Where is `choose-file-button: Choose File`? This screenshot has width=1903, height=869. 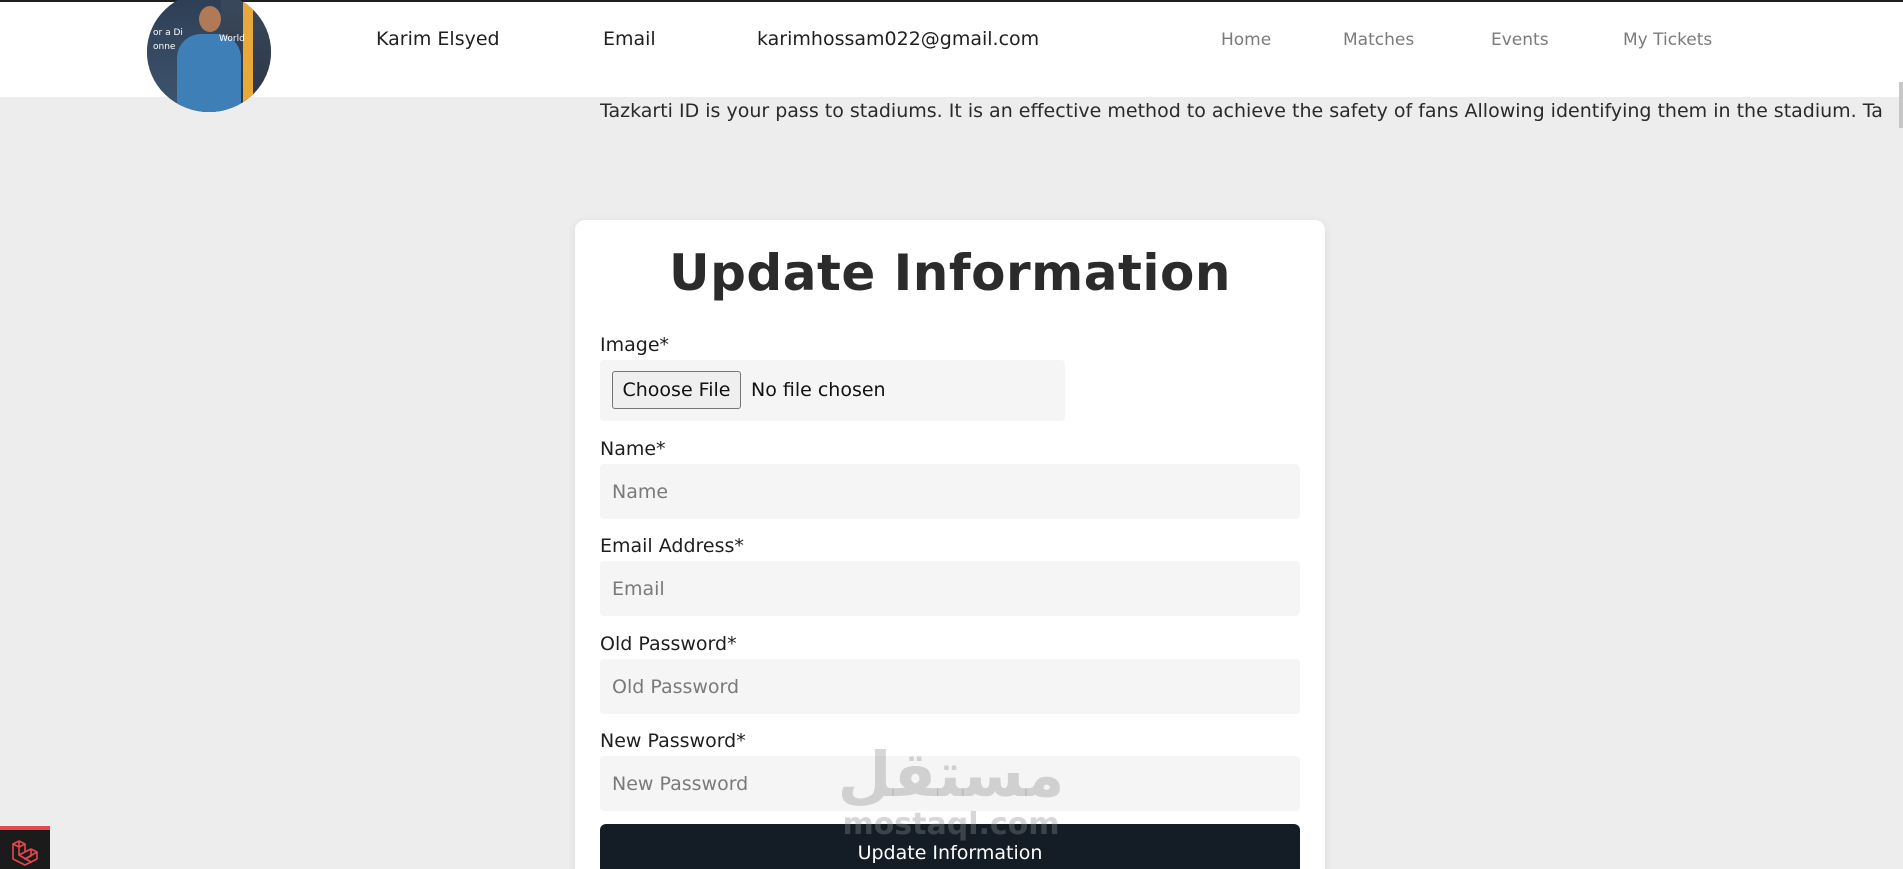
choose-file-button: Choose File is located at coordinates (676, 390).